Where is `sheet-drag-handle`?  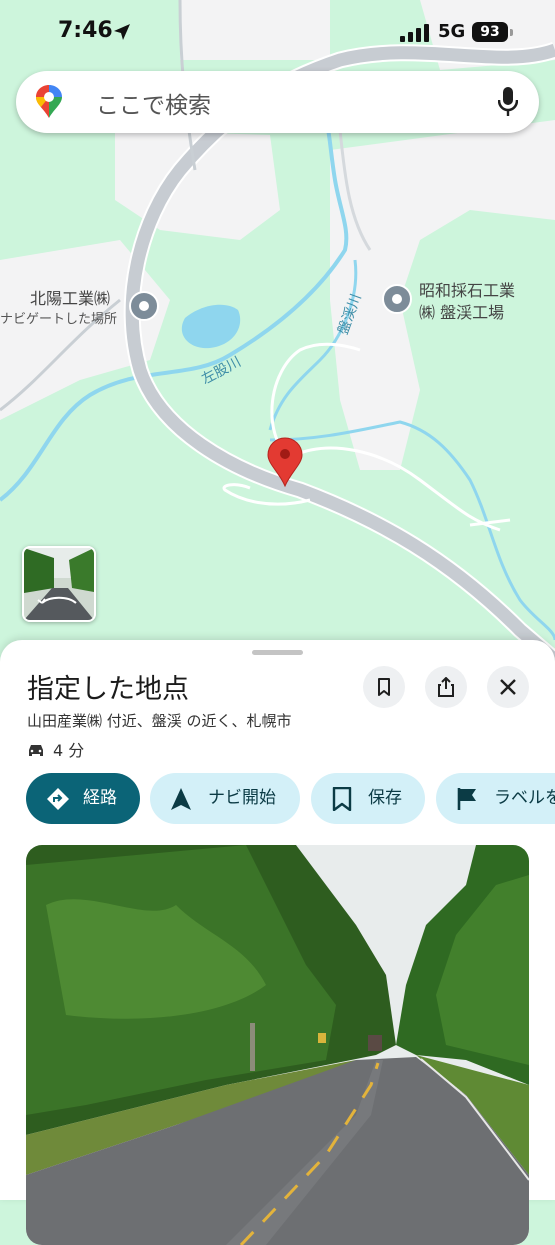
sheet-drag-handle is located at coordinates (277, 652).